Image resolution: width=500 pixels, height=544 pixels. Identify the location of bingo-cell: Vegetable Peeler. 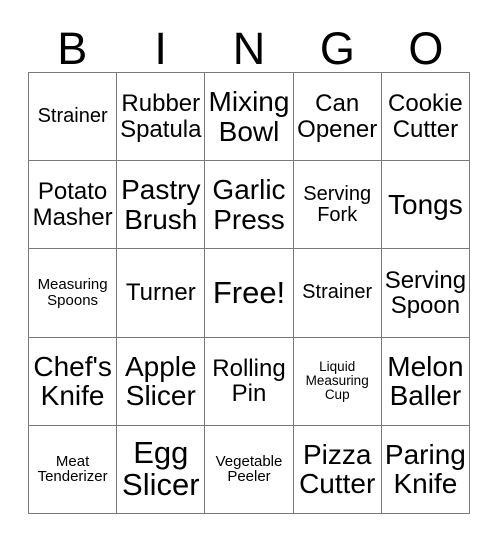
(249, 469).